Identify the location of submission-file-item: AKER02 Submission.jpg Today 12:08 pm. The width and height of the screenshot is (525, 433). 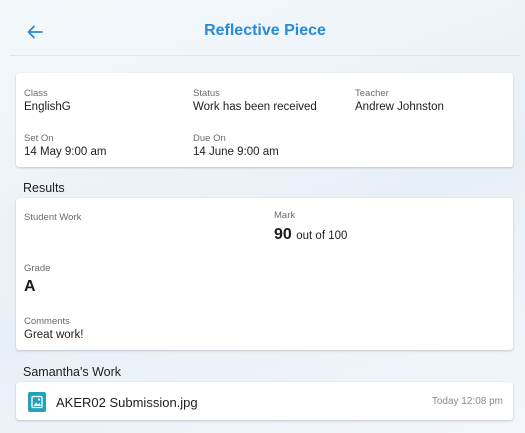
(264, 401).